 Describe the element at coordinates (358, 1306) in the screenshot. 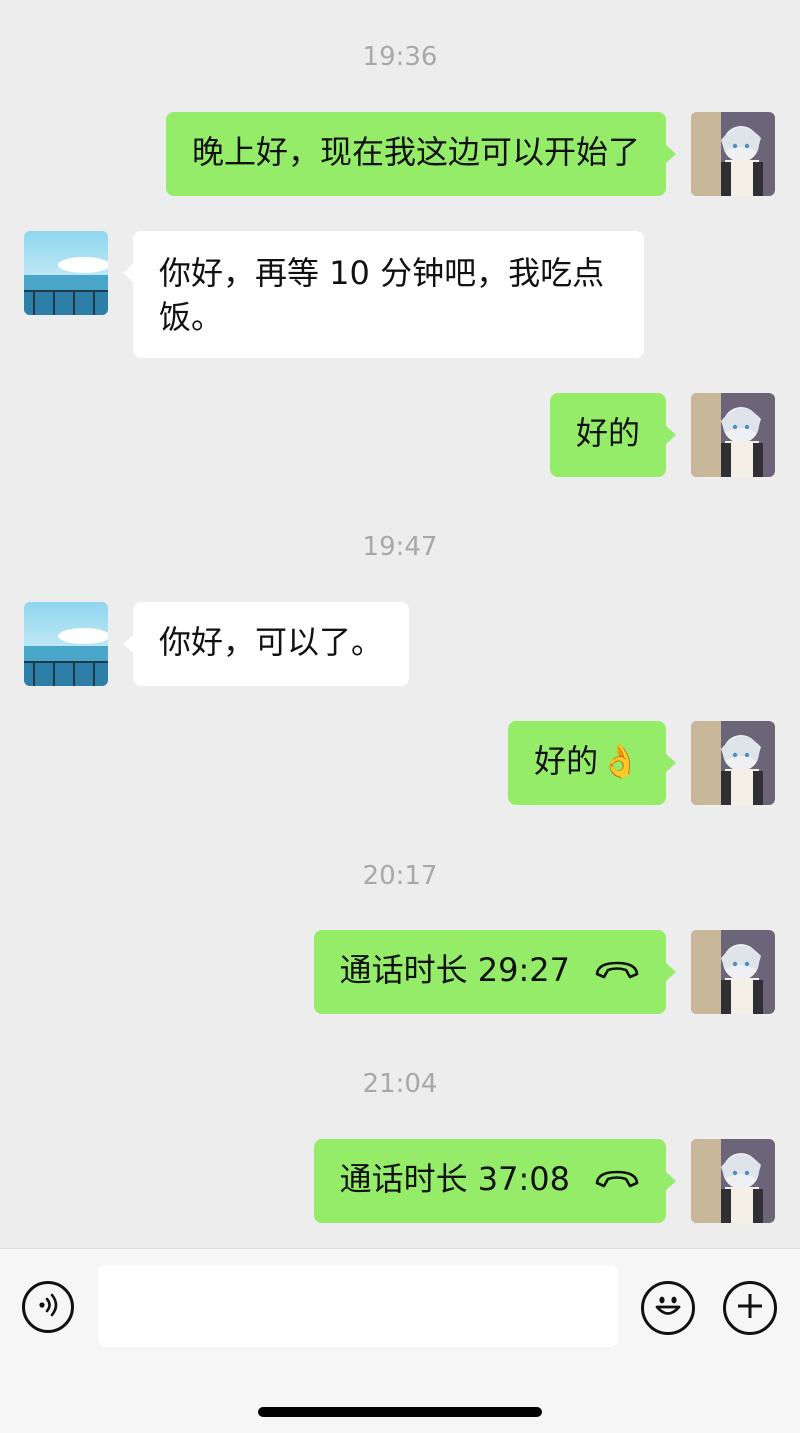

I see `message-input` at that location.